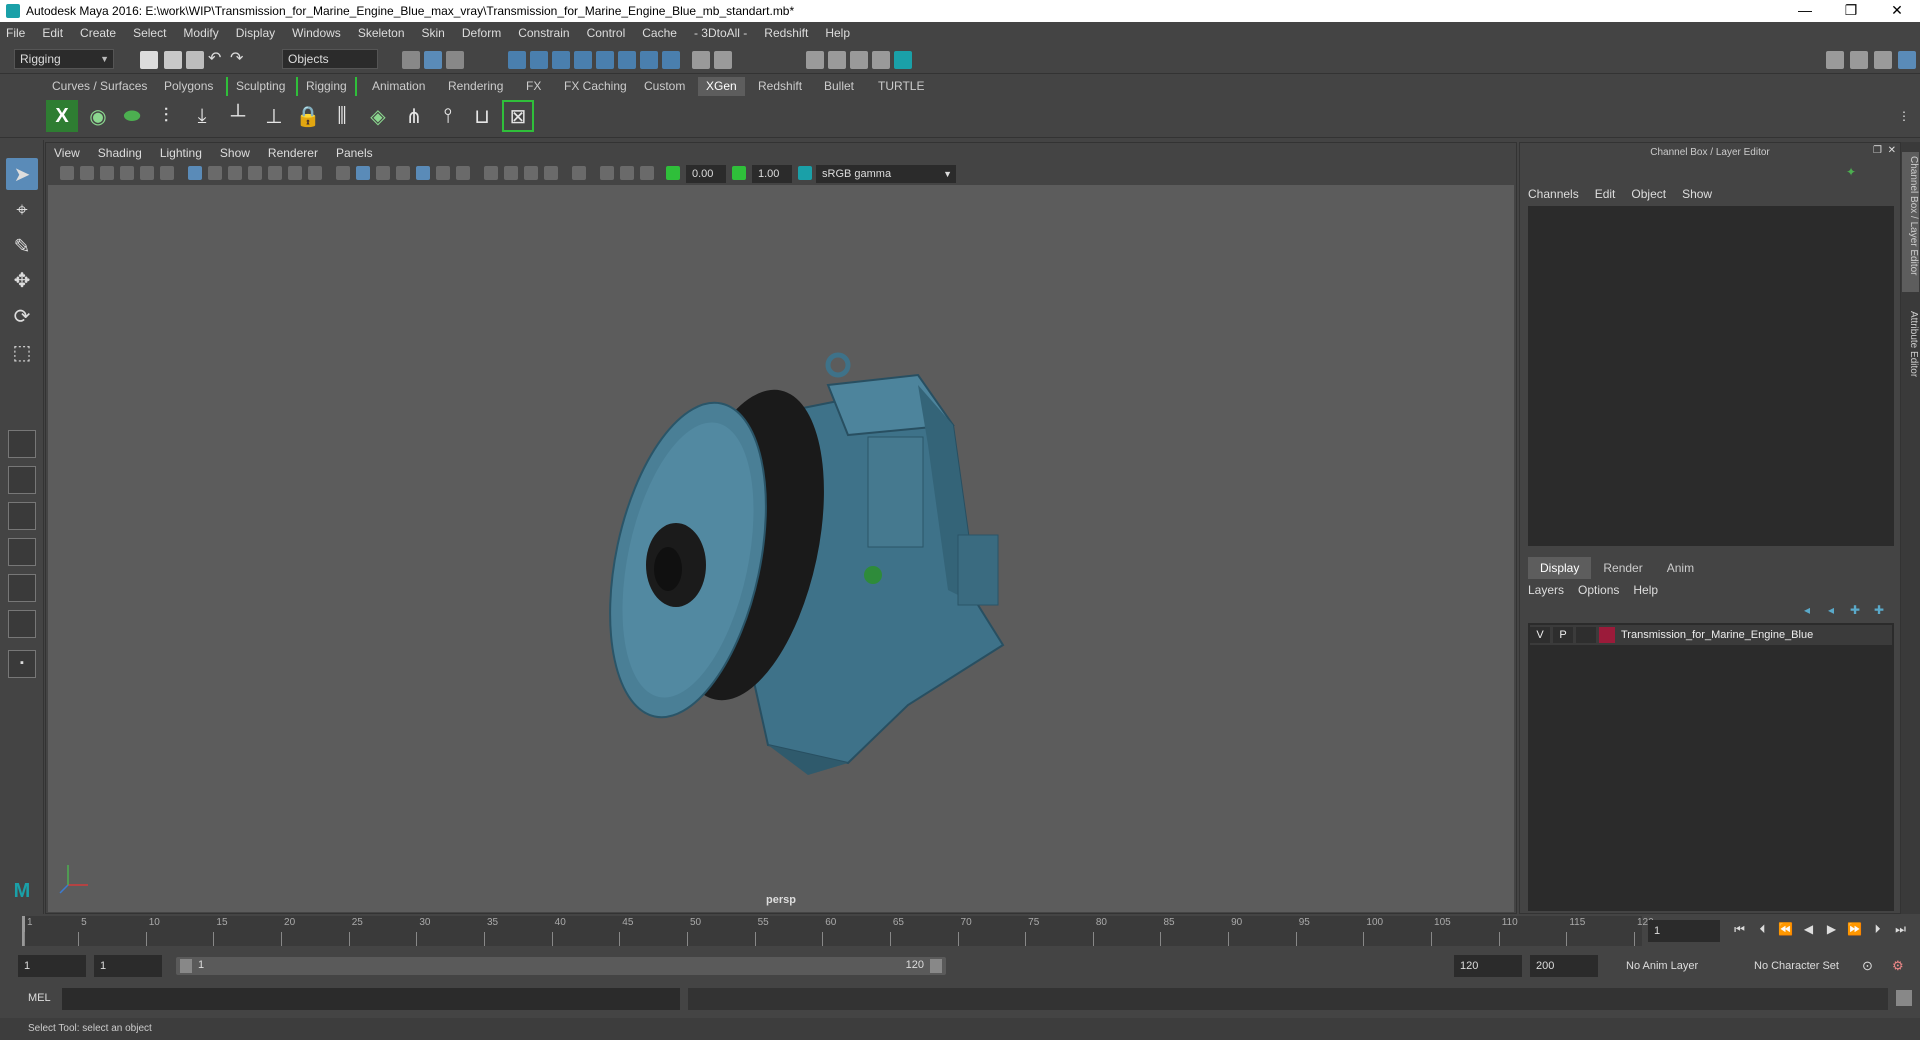  What do you see at coordinates (132, 116) in the screenshot?
I see `leaf-icon: ⬬` at bounding box center [132, 116].